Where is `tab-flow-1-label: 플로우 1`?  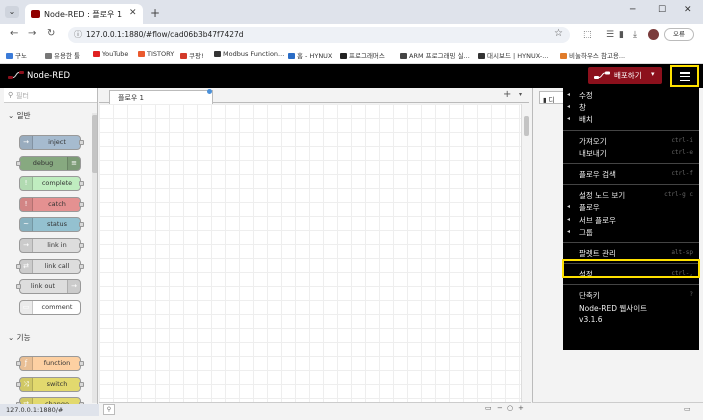
tab-flow-1-label: 플로우 1 is located at coordinates (131, 98).